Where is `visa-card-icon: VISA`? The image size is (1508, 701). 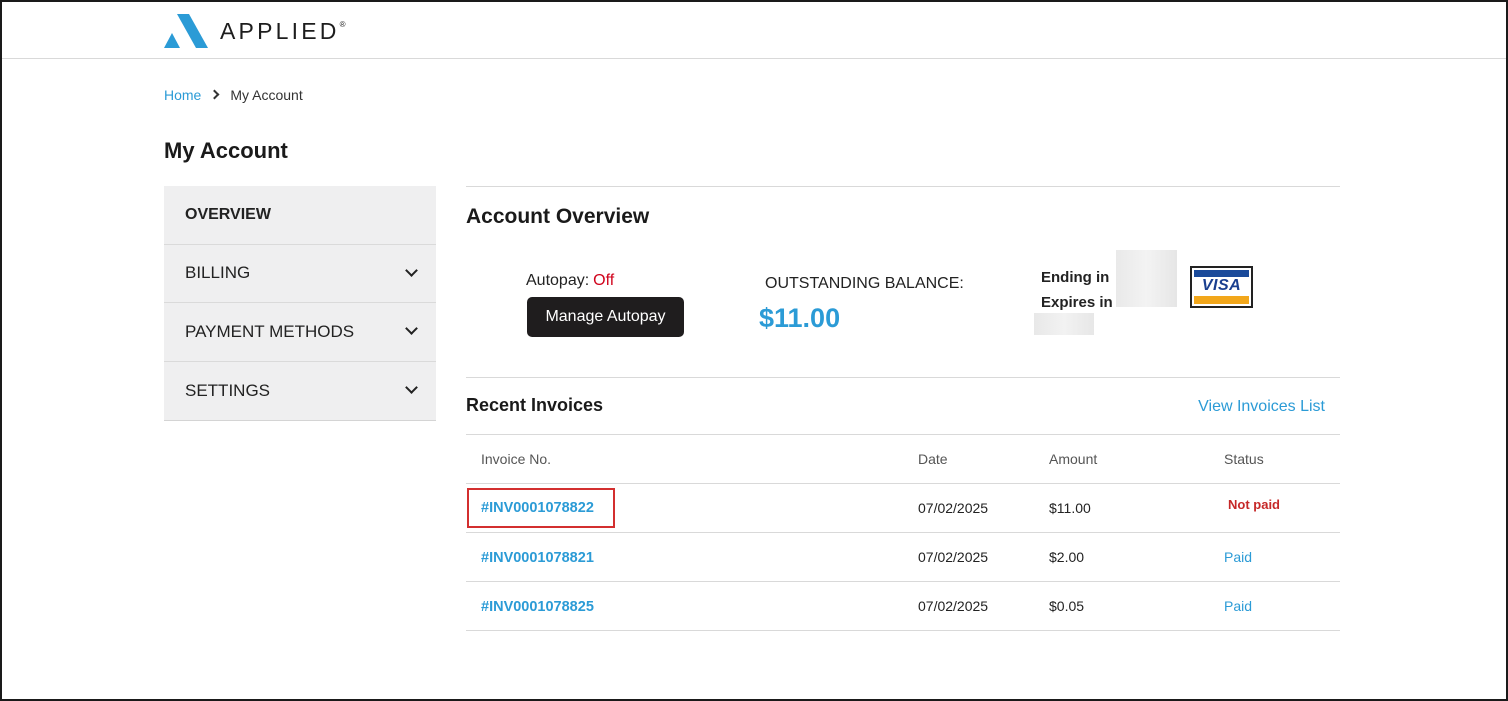 visa-card-icon: VISA is located at coordinates (1221, 287).